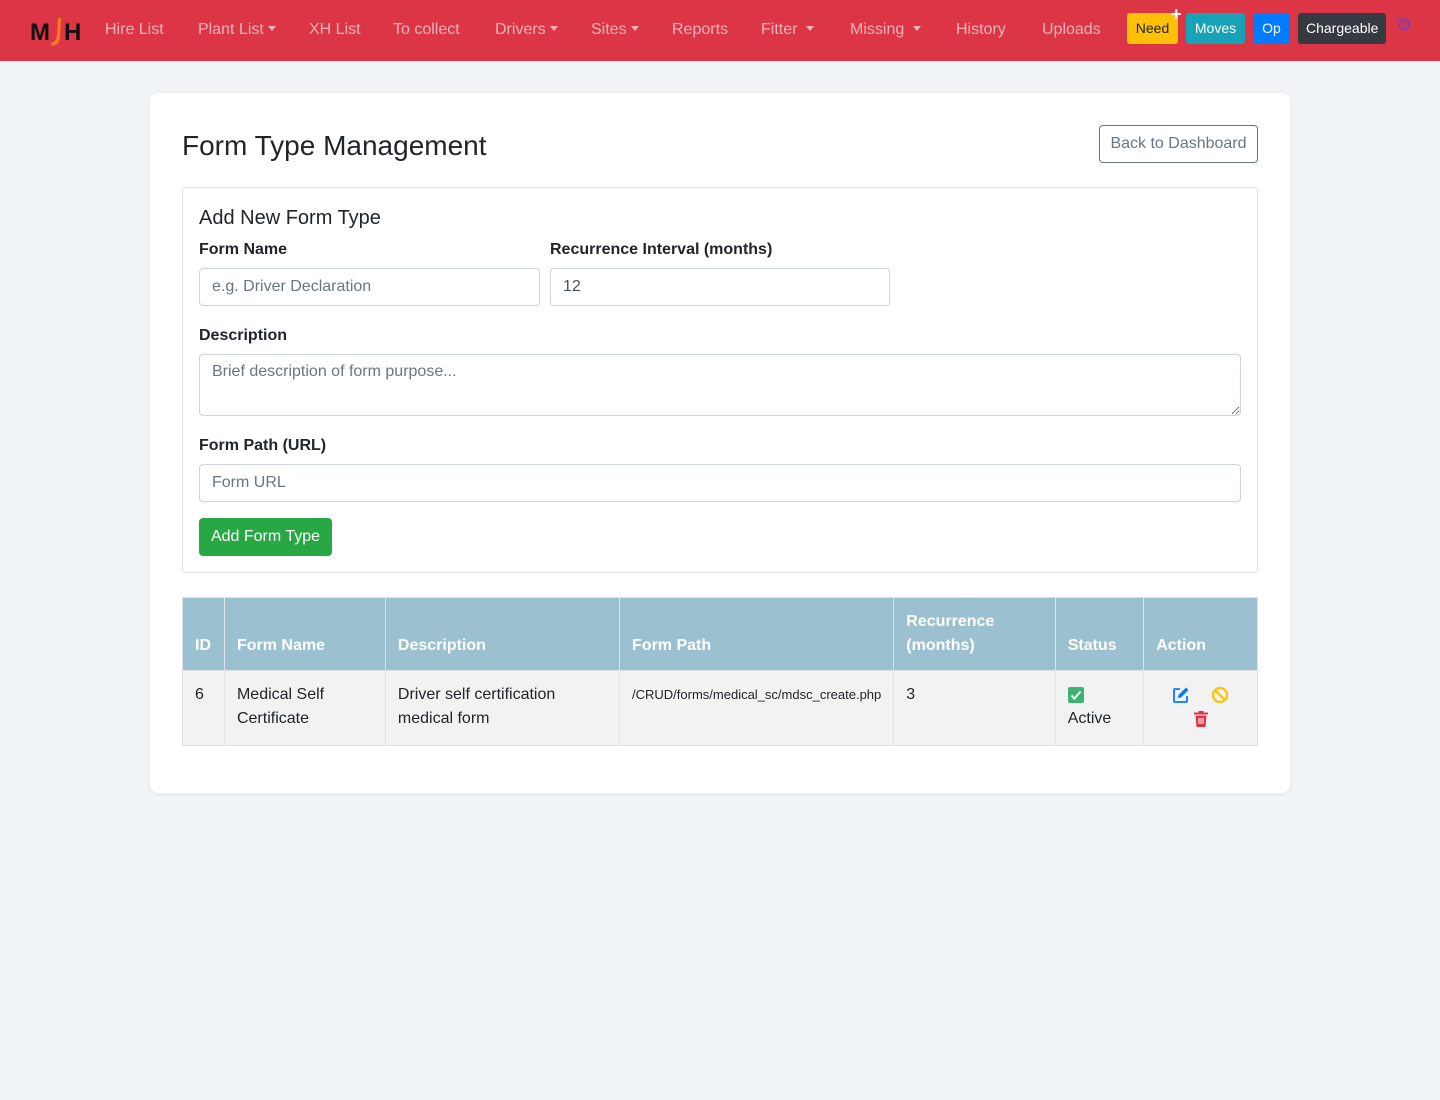 The height and width of the screenshot is (1100, 1440). What do you see at coordinates (231, 29) in the screenshot?
I see `nav-plant-list-label: Plant List` at bounding box center [231, 29].